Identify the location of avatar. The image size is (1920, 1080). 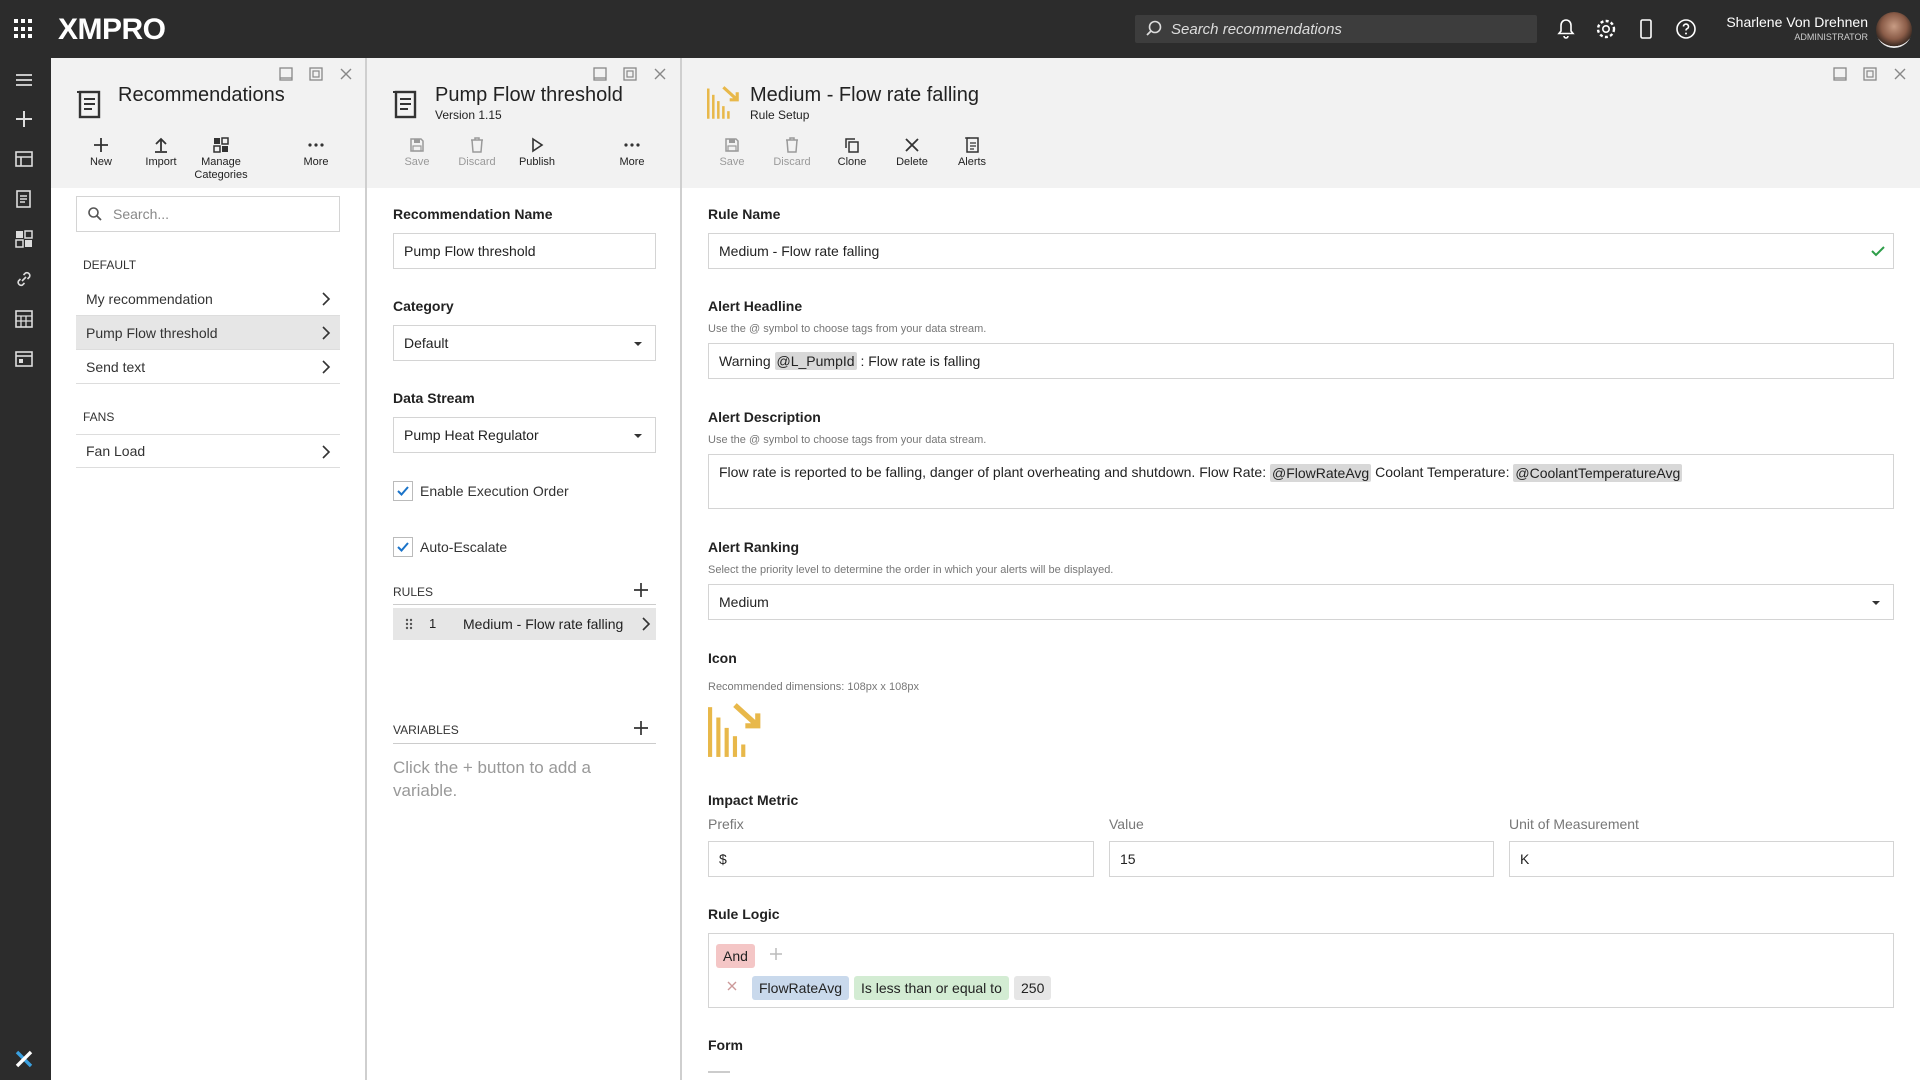
(1894, 30).